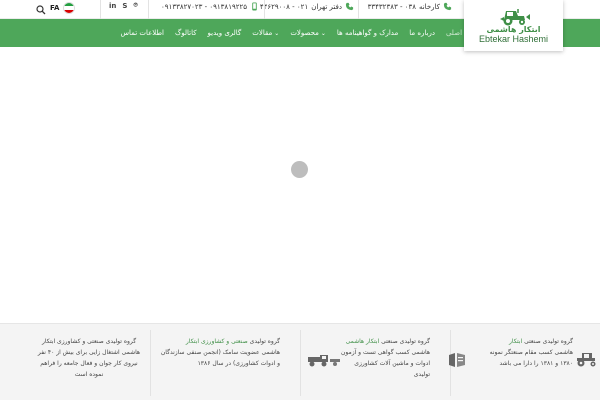 The width and height of the screenshot is (600, 400). I want to click on loading-spinner, so click(299, 169).